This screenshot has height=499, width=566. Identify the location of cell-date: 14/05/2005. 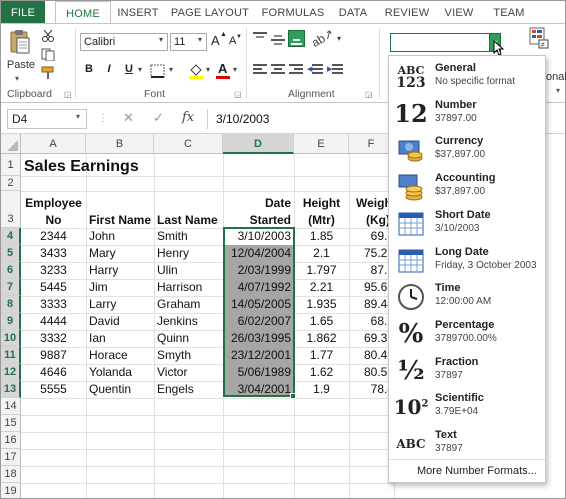
(258, 304).